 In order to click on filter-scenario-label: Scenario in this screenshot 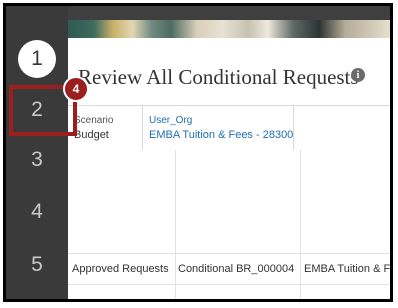, I will do `click(94, 120)`.